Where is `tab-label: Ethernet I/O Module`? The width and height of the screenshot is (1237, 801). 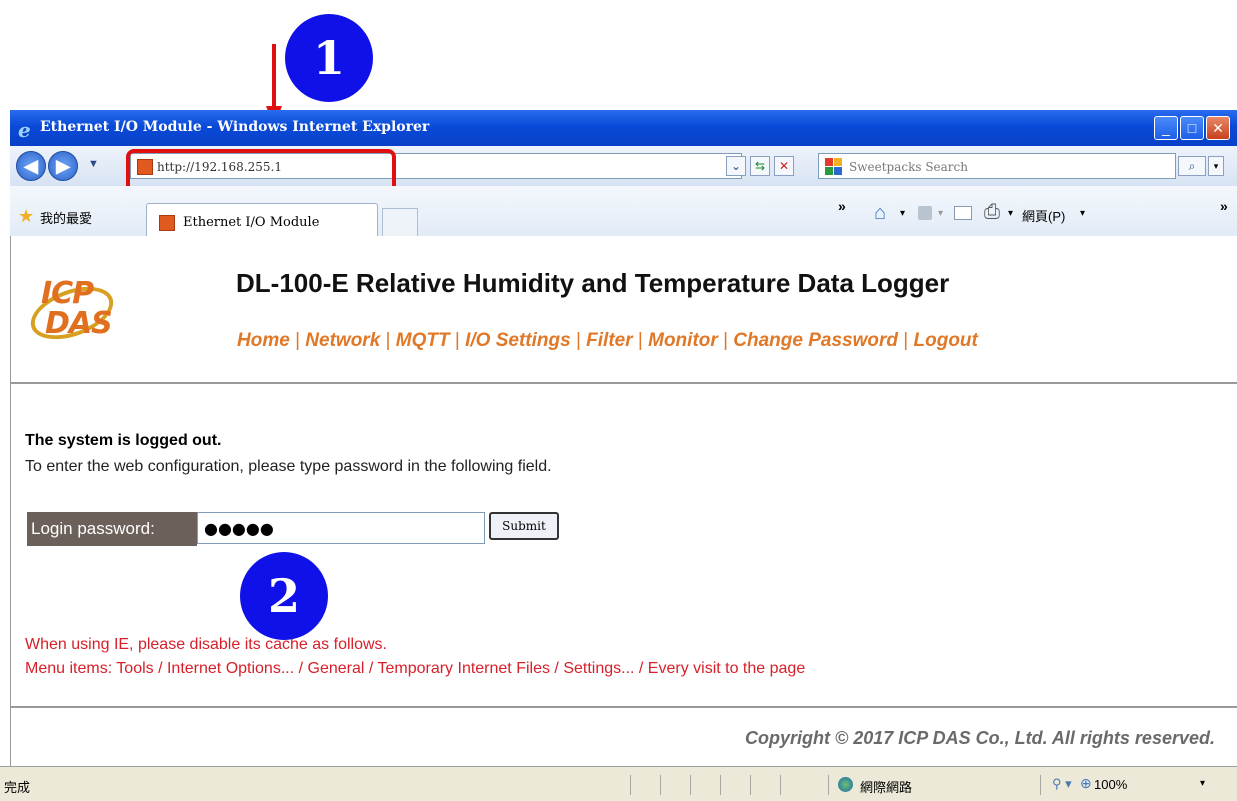
tab-label: Ethernet I/O Module is located at coordinates (251, 222).